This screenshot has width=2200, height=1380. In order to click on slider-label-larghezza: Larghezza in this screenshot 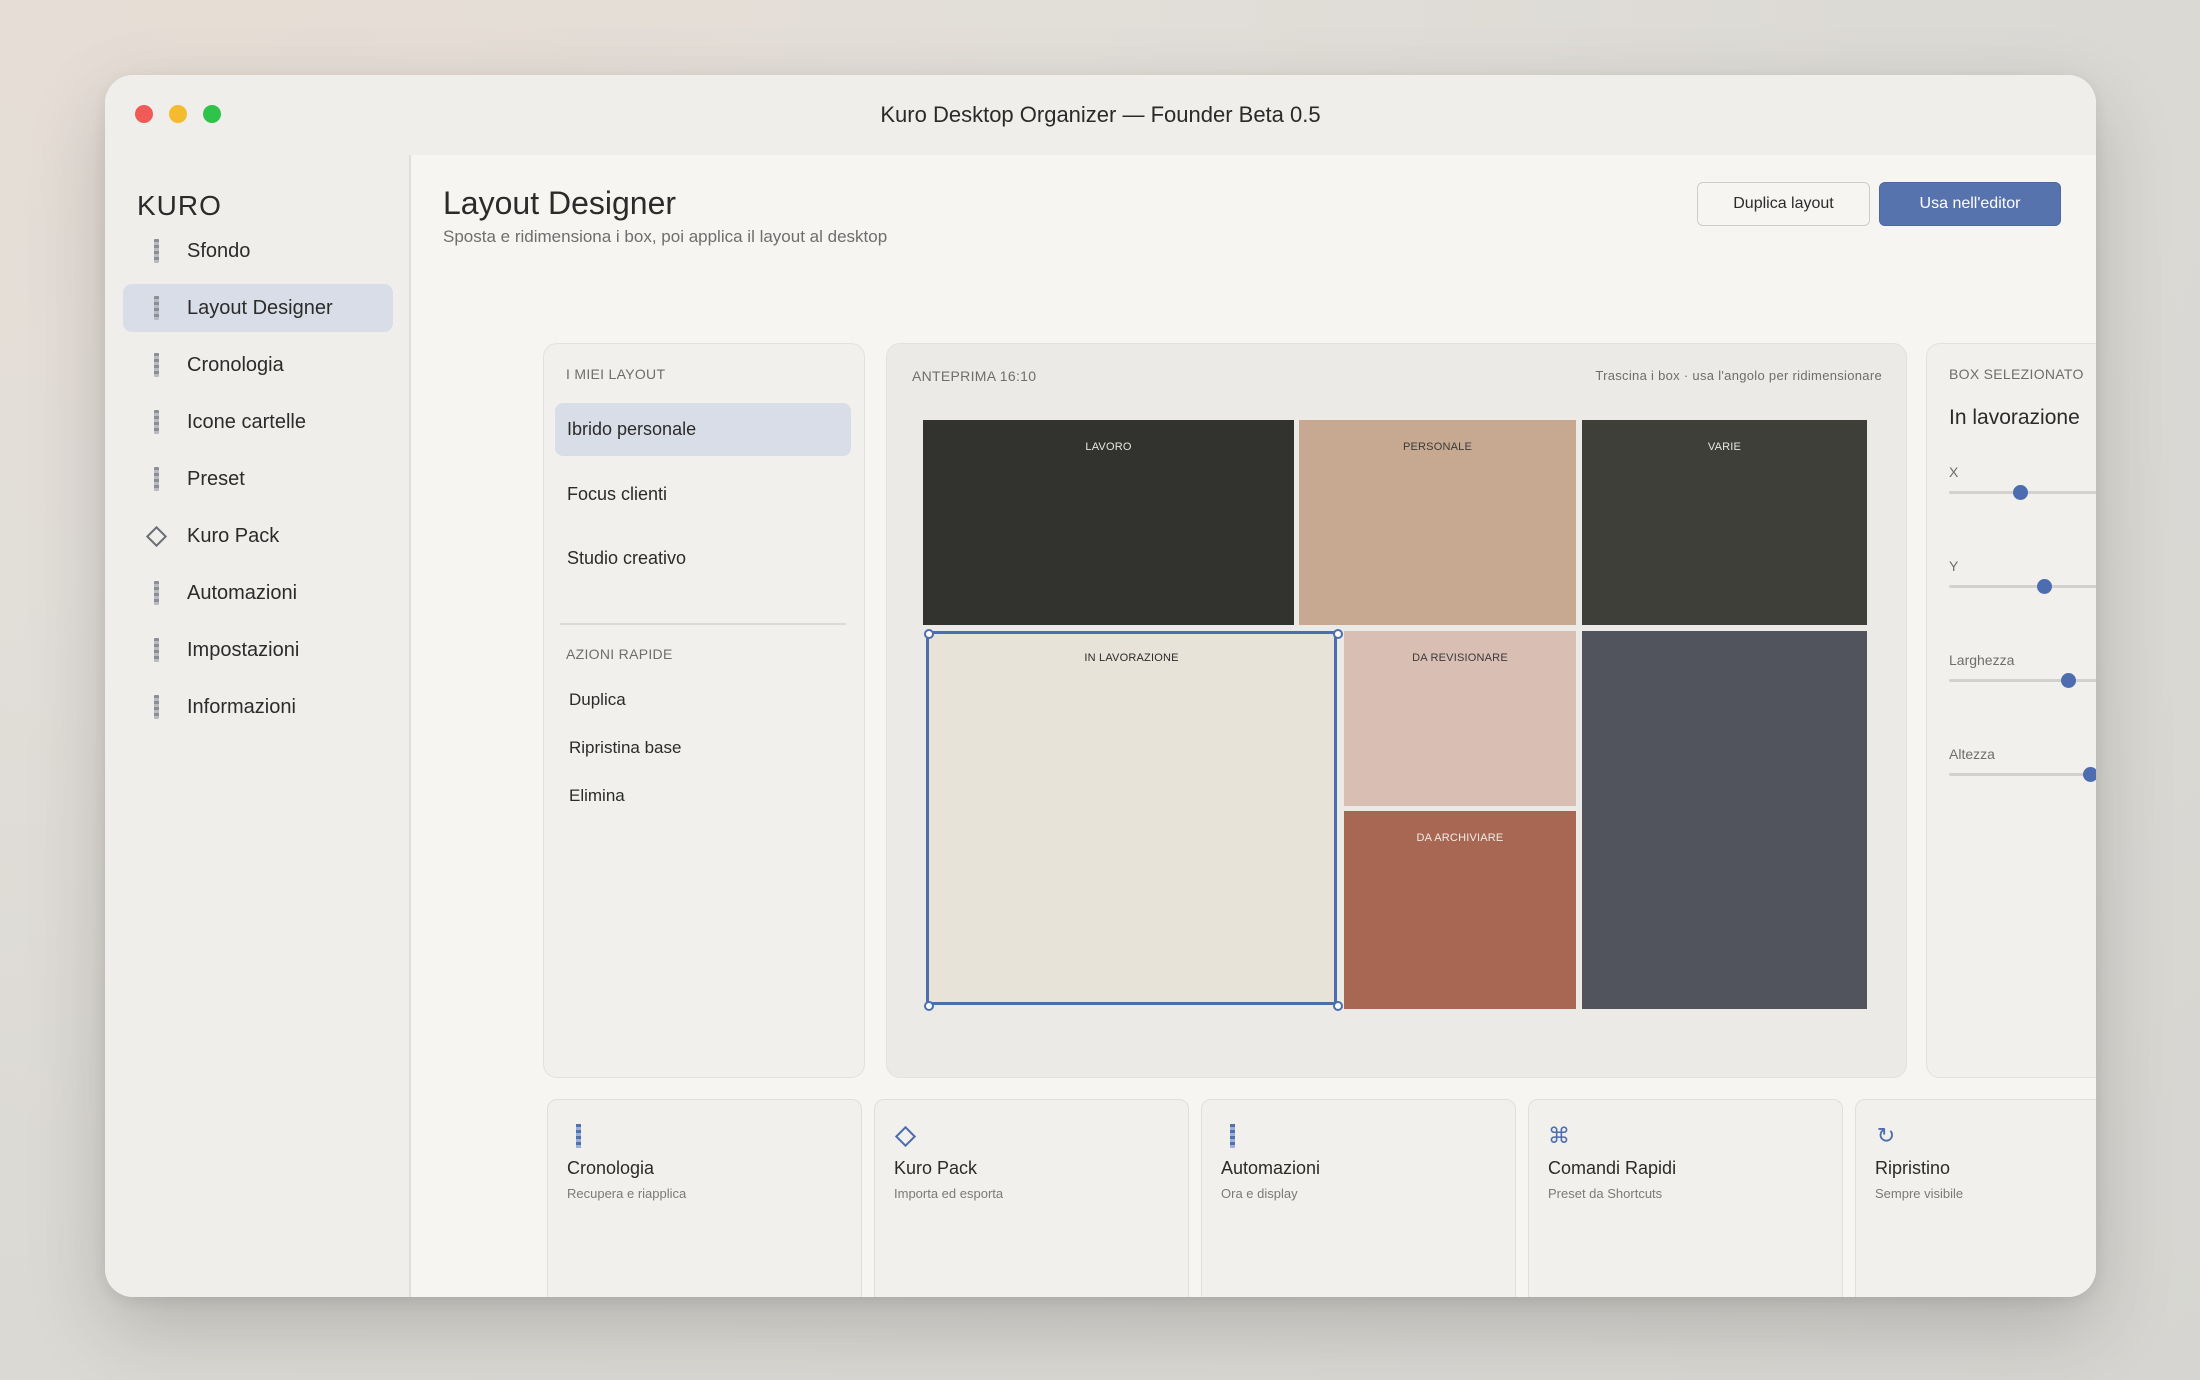, I will do `click(1982, 660)`.